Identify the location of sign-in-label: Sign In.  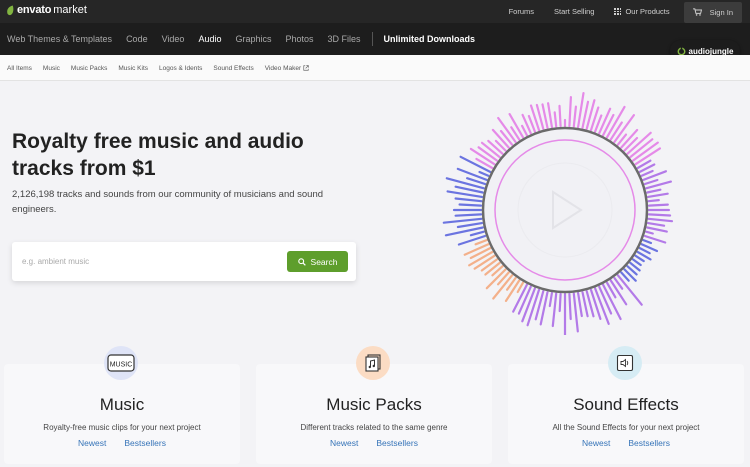
(721, 12).